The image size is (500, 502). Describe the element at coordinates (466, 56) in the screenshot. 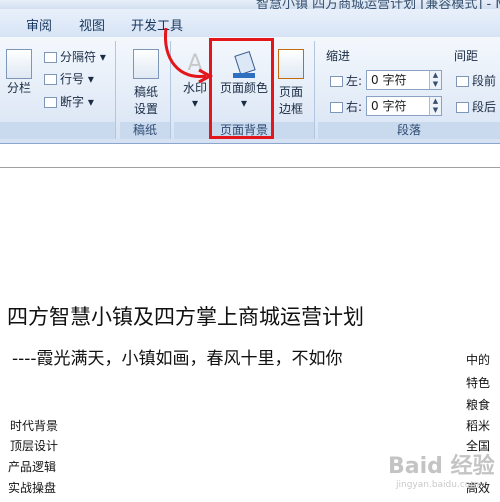

I see `spacing-title: 间距` at that location.